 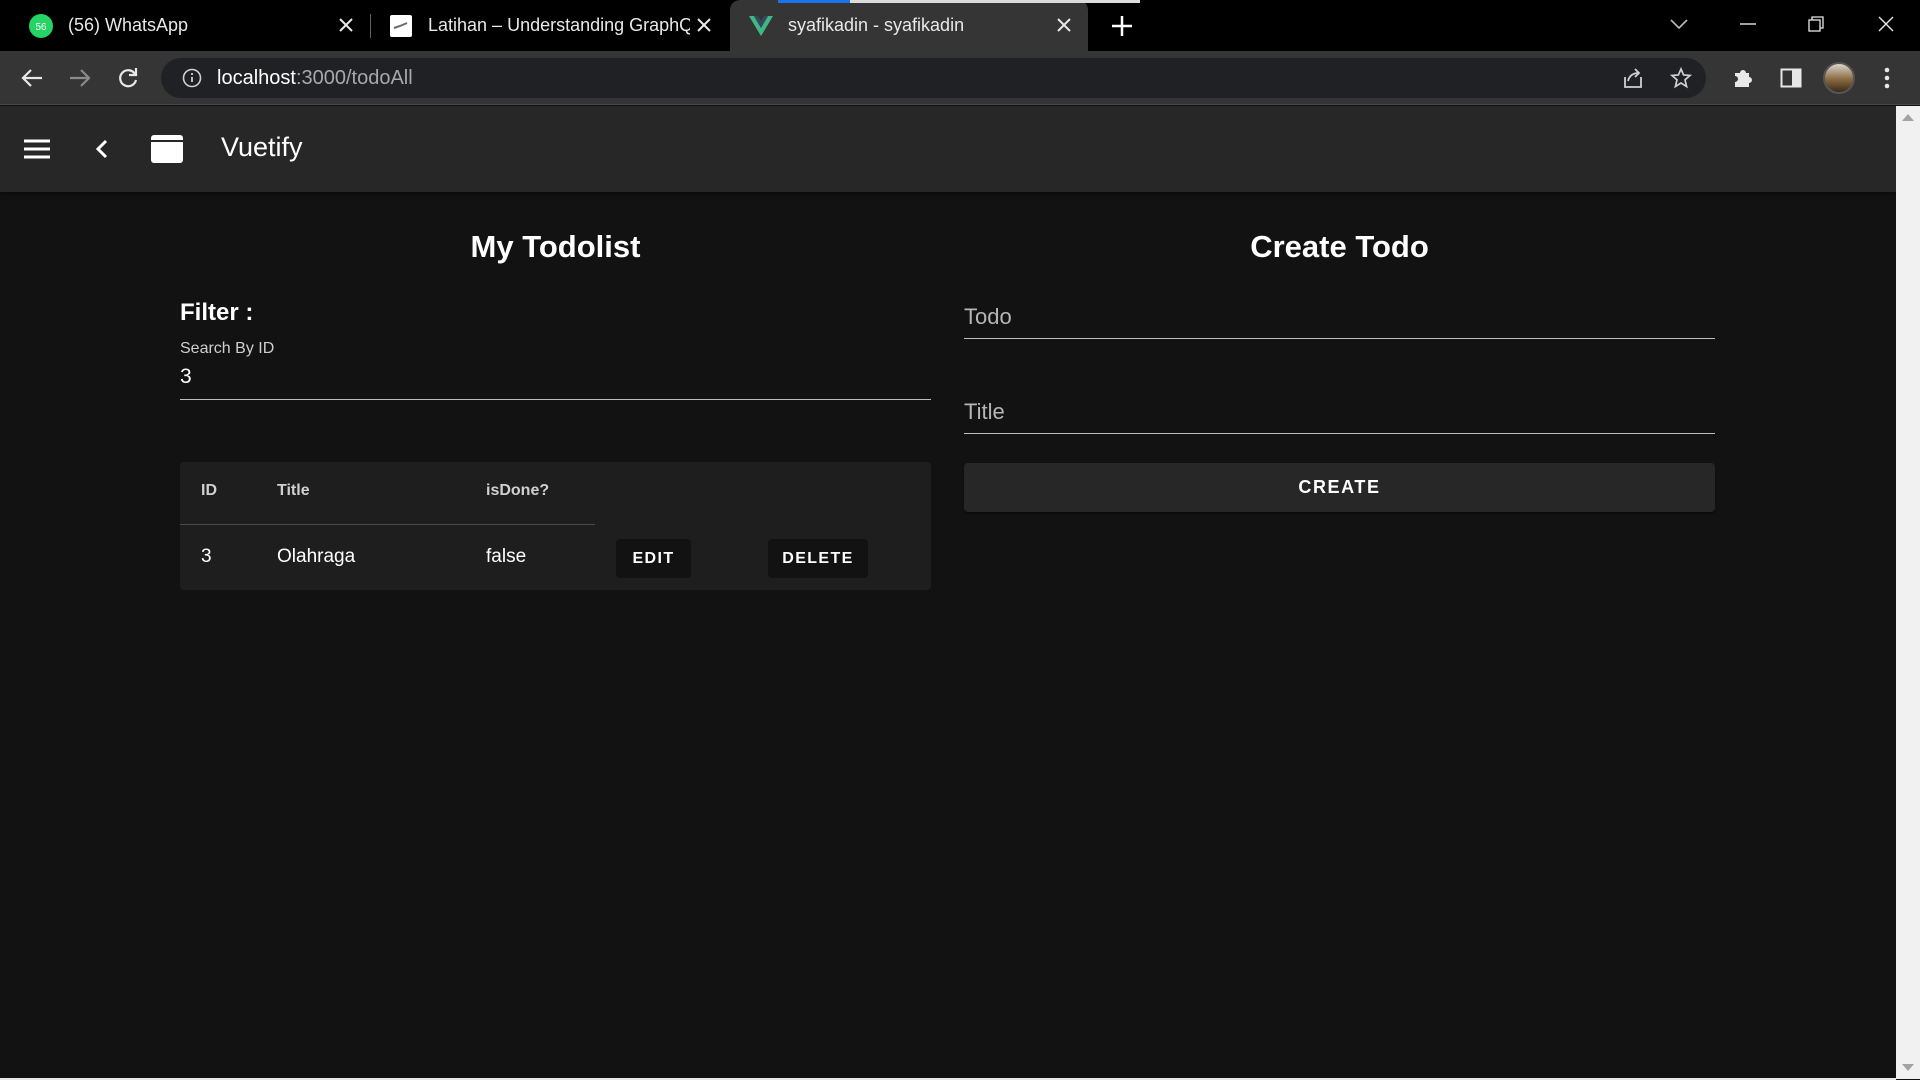 What do you see at coordinates (262, 147) in the screenshot?
I see `app-title: Vuetify` at bounding box center [262, 147].